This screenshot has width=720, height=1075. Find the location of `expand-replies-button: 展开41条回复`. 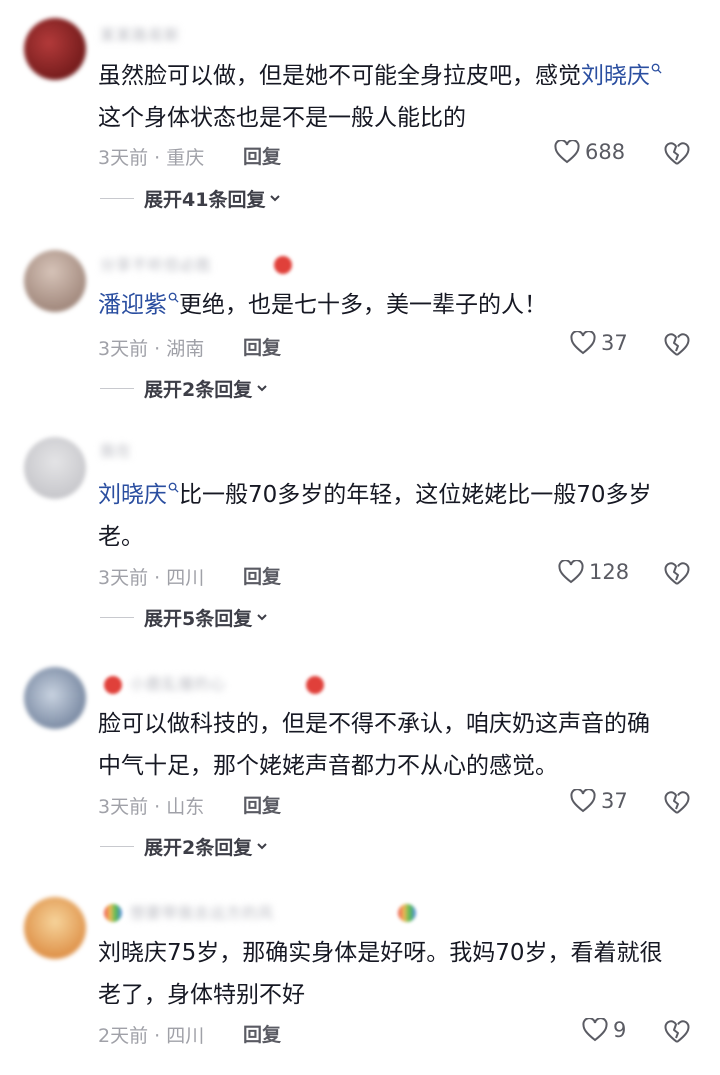

expand-replies-button: 展开41条回复 is located at coordinates (191, 198).